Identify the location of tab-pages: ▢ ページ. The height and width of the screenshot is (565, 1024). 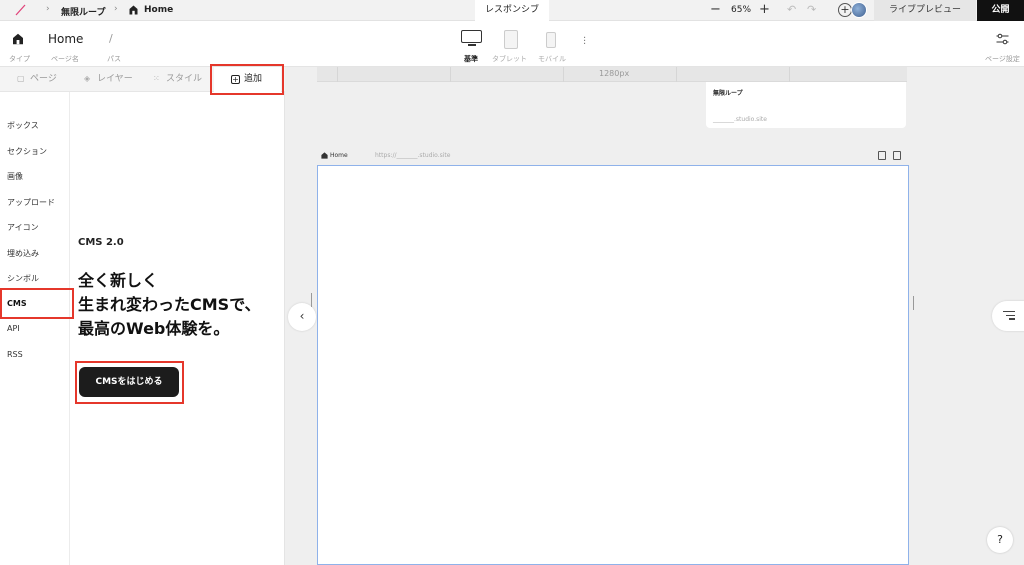
(37, 79).